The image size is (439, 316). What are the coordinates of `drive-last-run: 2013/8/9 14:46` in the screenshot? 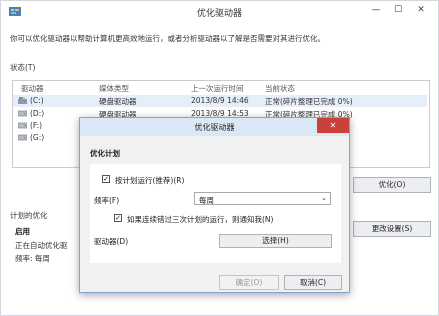 It's located at (220, 100).